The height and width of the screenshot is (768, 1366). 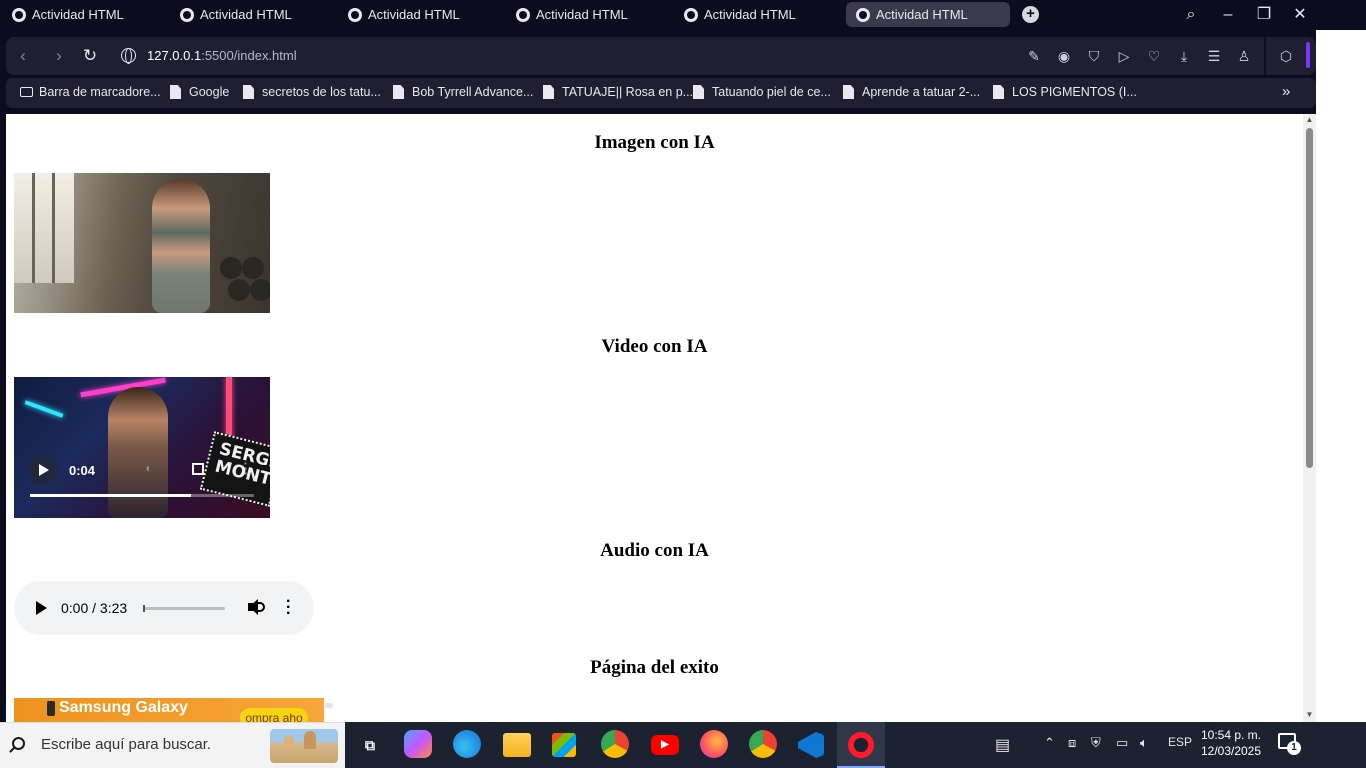 What do you see at coordinates (1124, 56) in the screenshot?
I see `send-icon: ▷` at bounding box center [1124, 56].